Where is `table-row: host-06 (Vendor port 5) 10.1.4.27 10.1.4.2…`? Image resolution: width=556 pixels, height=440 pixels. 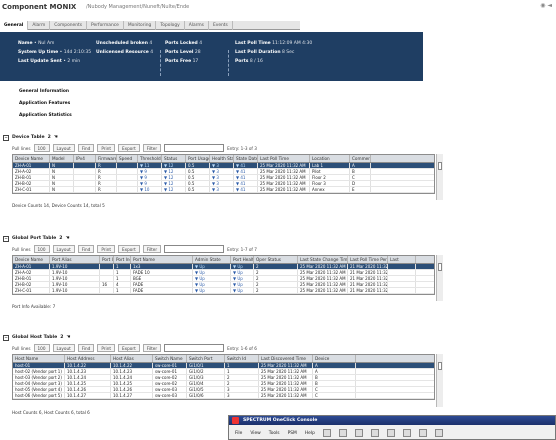 table-row: host-06 (Vendor port 5) 10.1.4.27 10.1.4.2… is located at coordinates (223, 396).